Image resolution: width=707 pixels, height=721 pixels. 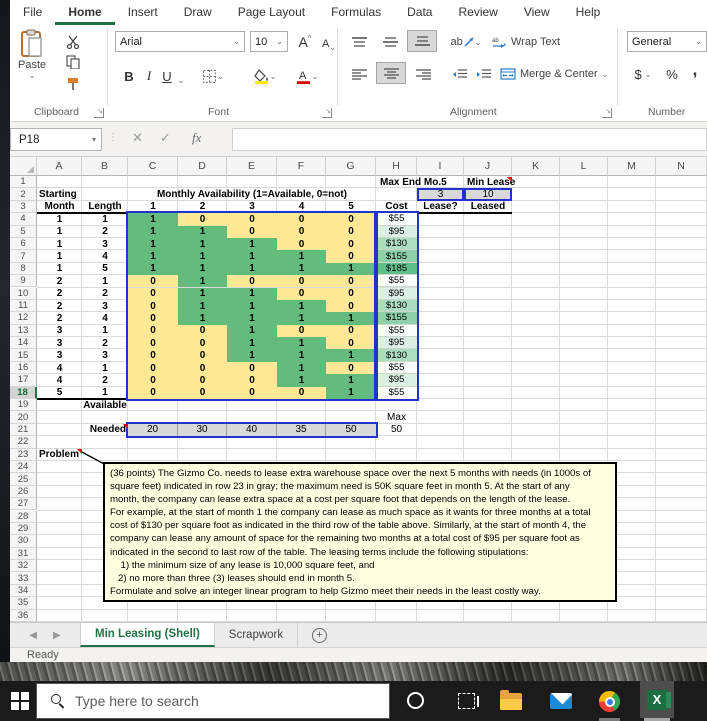 What do you see at coordinates (105, 269) in the screenshot?
I see `length-cell: 5` at bounding box center [105, 269].